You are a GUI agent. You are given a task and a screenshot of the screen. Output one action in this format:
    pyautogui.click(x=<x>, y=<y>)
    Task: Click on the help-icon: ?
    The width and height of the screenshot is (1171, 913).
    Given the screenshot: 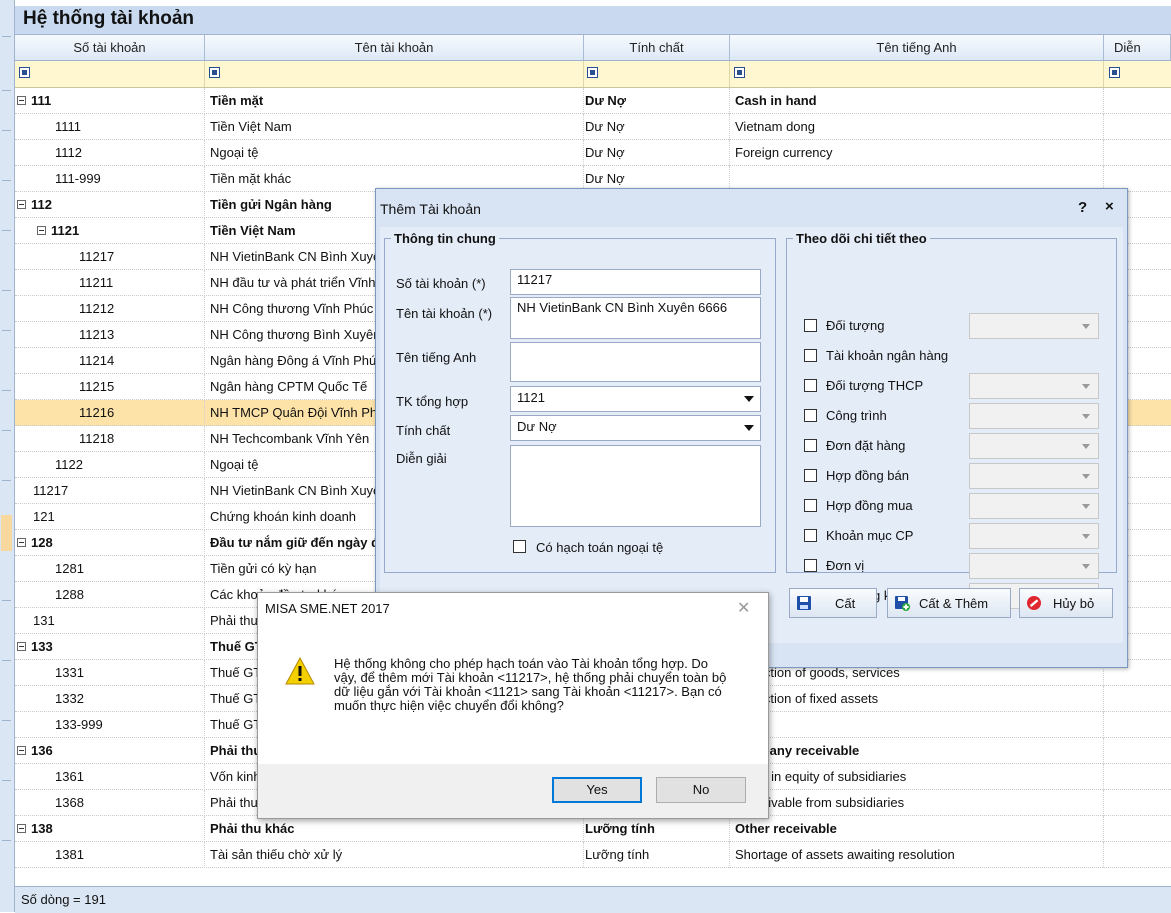 What is the action you would take?
    pyautogui.click(x=1082, y=207)
    